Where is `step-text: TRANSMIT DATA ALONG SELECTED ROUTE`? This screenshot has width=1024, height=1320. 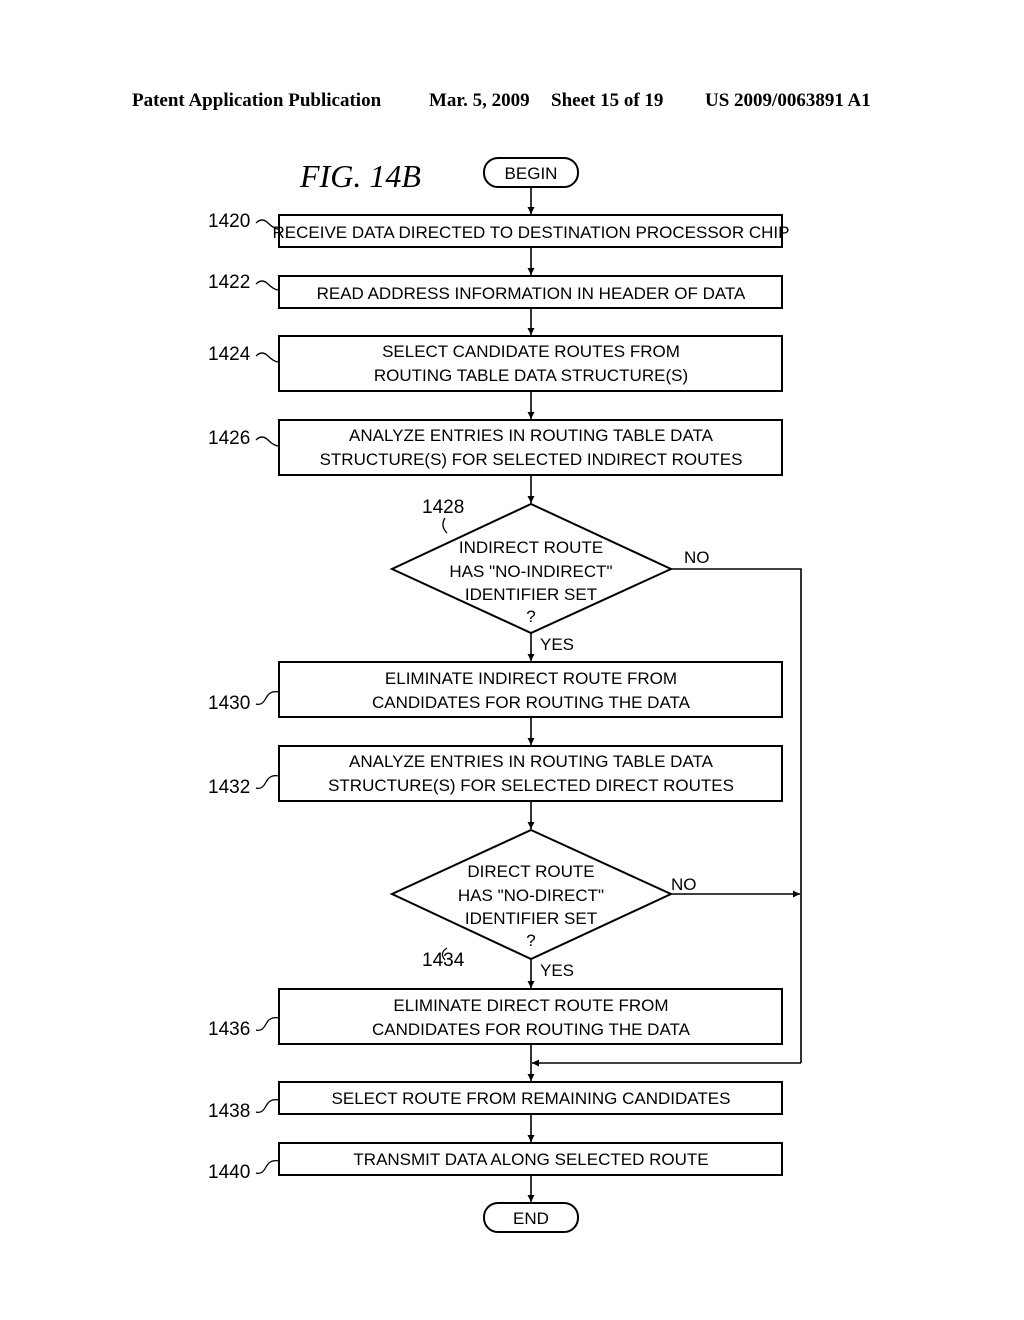
step-text: TRANSMIT DATA ALONG SELECTED ROUTE is located at coordinates (530, 1159).